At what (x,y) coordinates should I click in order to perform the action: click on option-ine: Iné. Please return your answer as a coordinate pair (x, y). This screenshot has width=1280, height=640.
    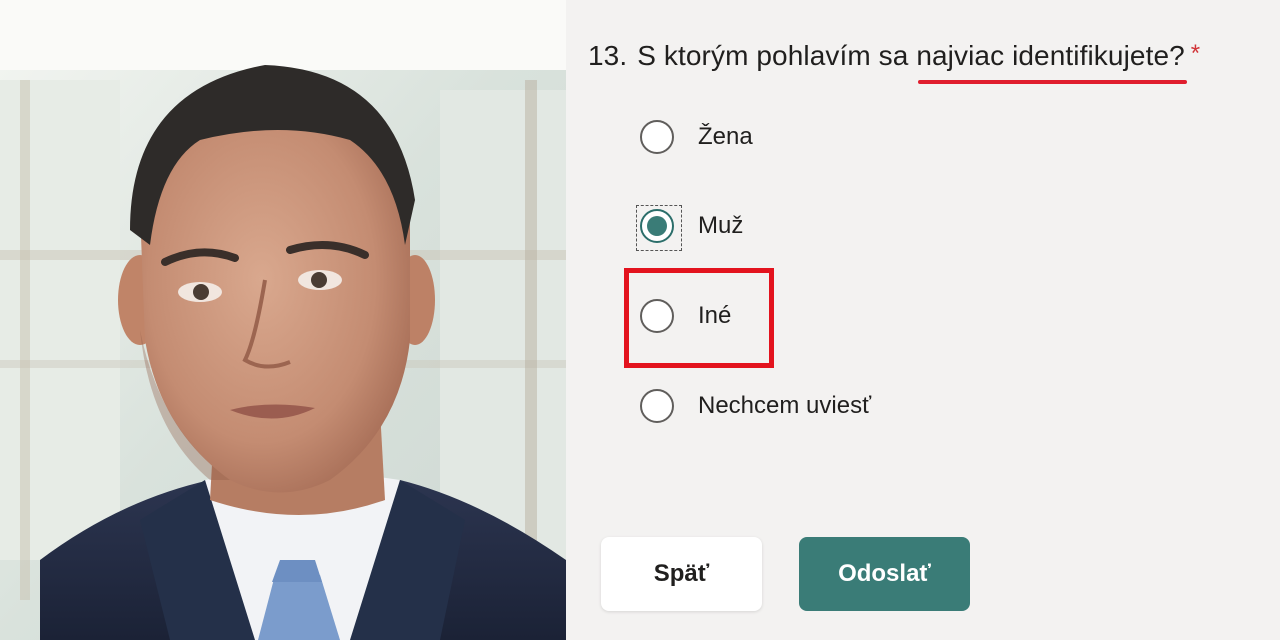
    Looking at the image, I should click on (685, 316).